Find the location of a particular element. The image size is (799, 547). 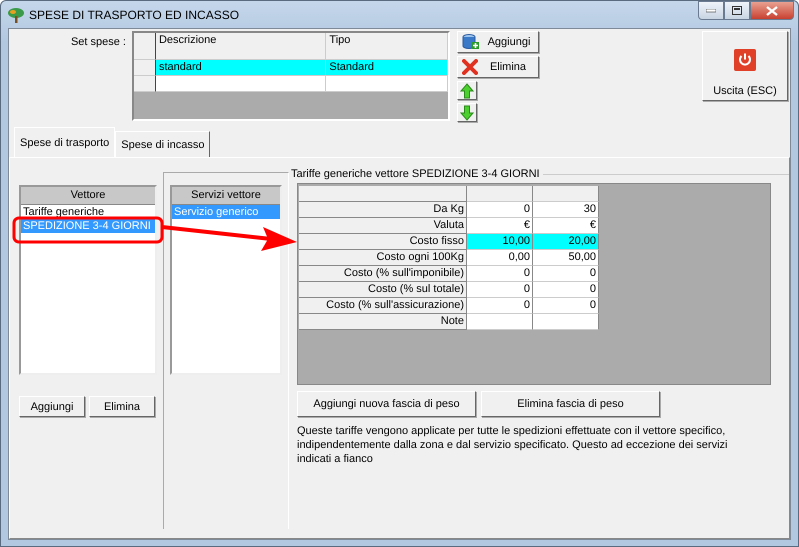

weight-band-button: Elimina fascia di peso is located at coordinates (570, 404).